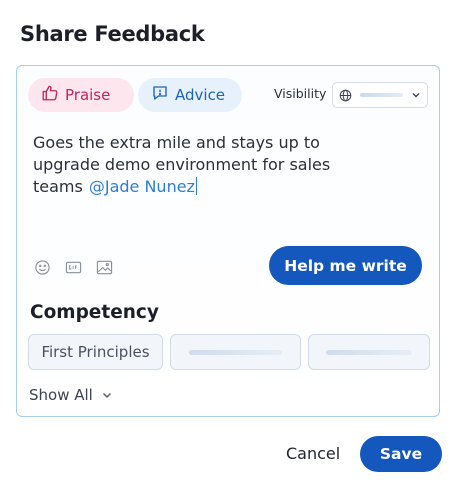 This screenshot has height=488, width=458. Describe the element at coordinates (112, 34) in the screenshot. I see `dialog-title: Share Feedback` at that location.